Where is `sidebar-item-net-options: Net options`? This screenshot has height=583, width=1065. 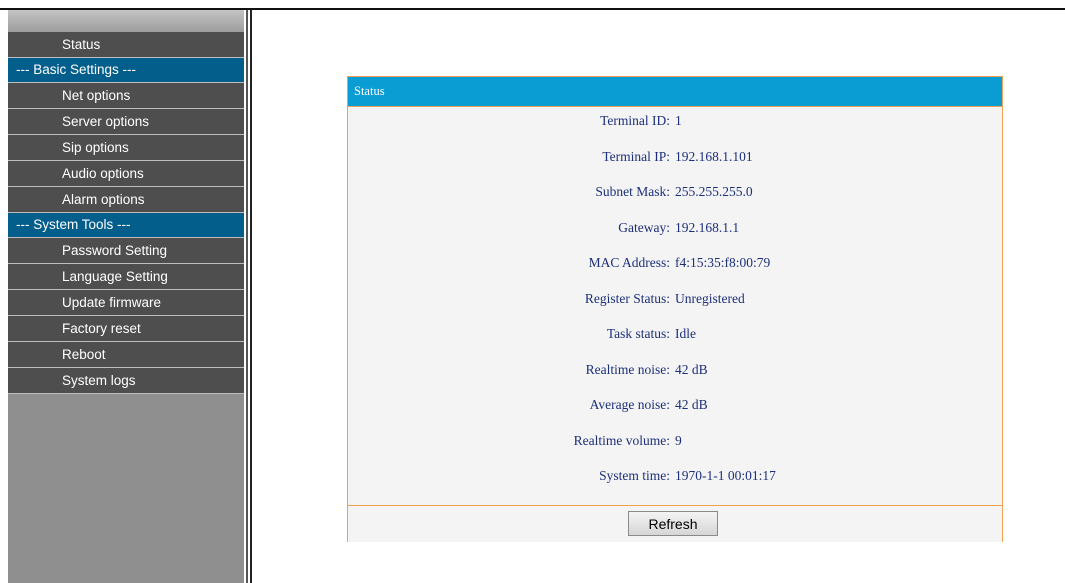
sidebar-item-net-options: Net options is located at coordinates (126, 96).